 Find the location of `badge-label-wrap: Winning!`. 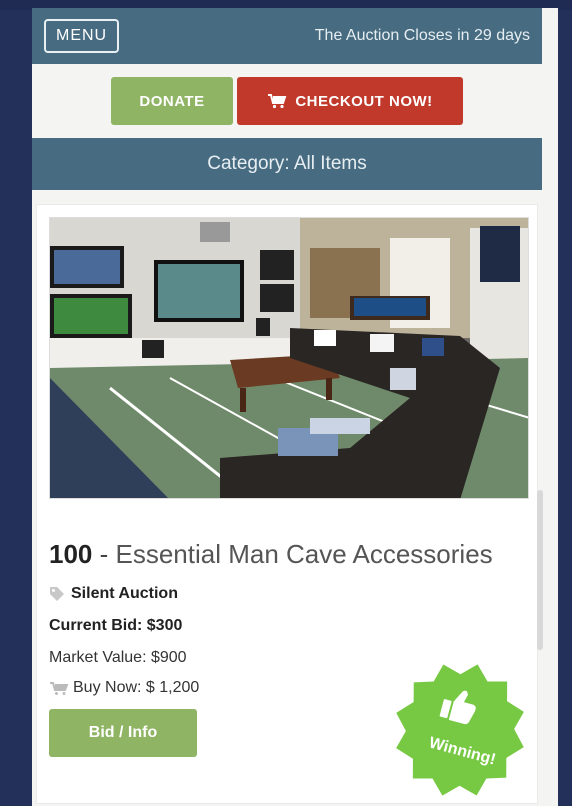

badge-label-wrap: Winning! is located at coordinates (460, 730).